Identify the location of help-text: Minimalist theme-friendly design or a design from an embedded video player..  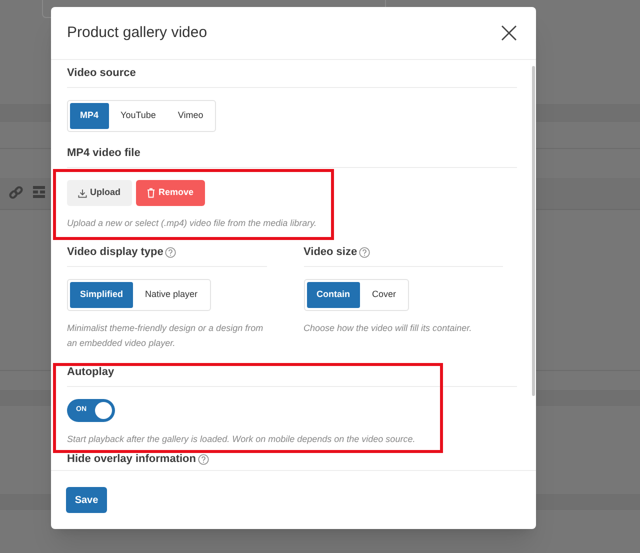
(165, 336).